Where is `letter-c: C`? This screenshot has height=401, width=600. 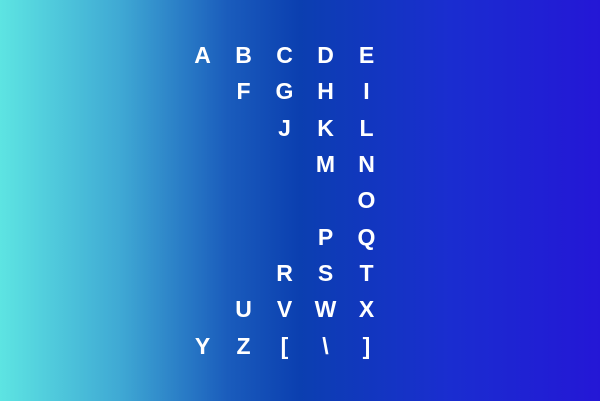 letter-c: C is located at coordinates (284, 55).